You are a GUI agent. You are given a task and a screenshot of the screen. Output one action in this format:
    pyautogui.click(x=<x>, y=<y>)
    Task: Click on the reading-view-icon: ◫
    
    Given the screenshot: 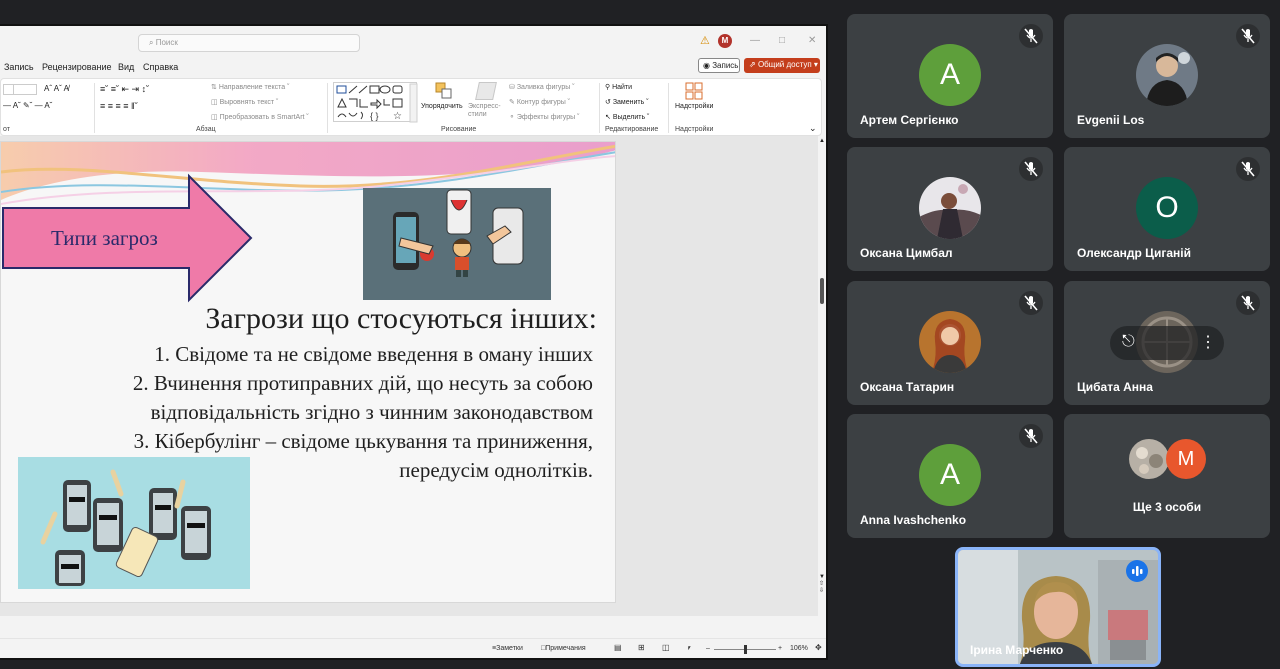 What is the action you would take?
    pyautogui.click(x=666, y=647)
    